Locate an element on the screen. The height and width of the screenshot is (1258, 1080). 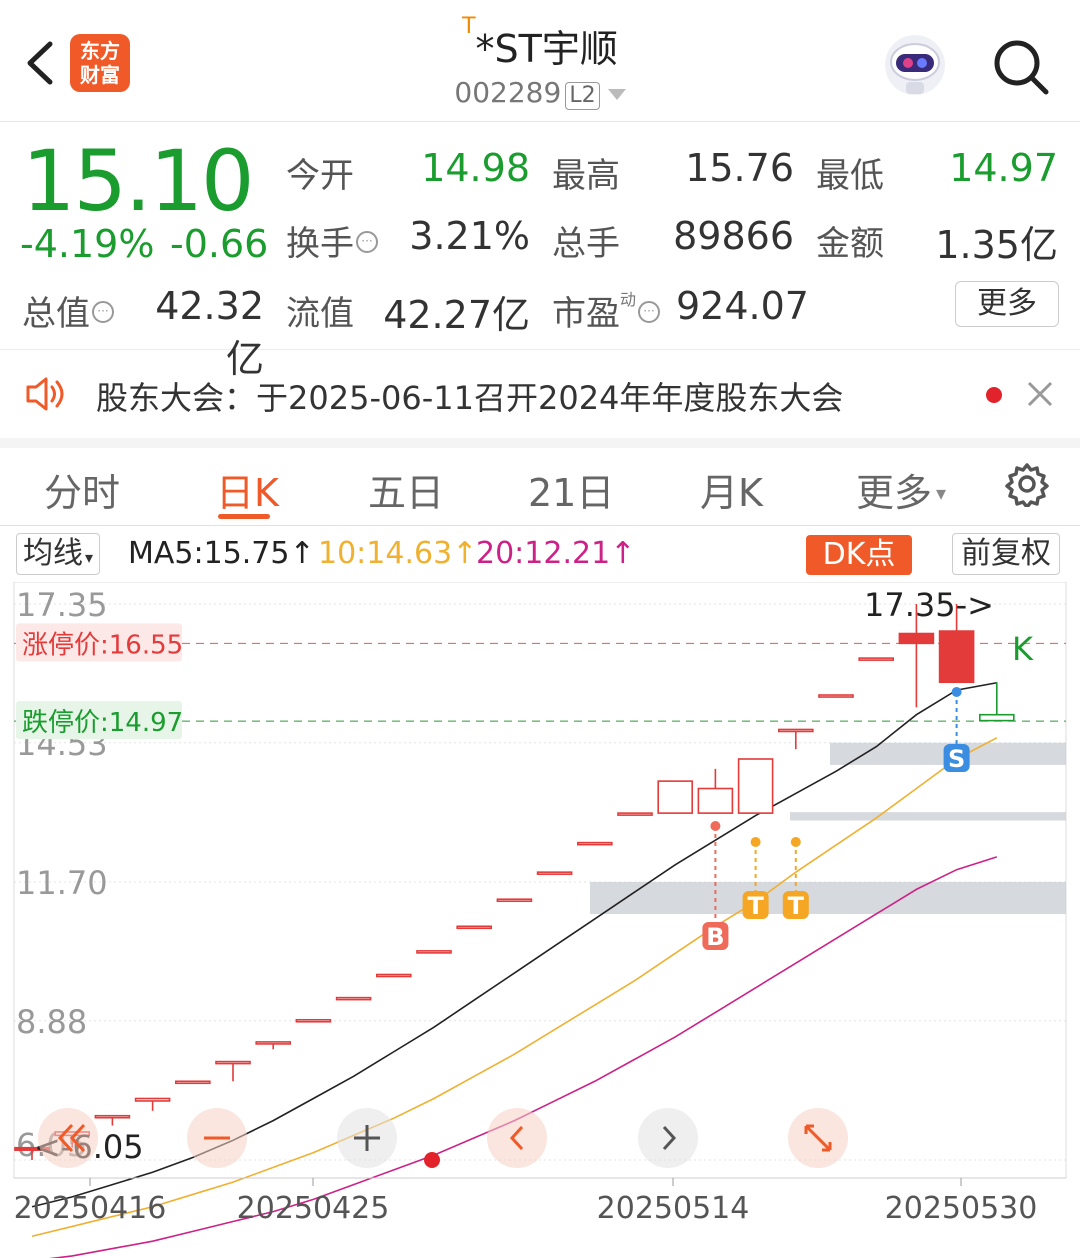
speaker-icon is located at coordinates (45, 394).